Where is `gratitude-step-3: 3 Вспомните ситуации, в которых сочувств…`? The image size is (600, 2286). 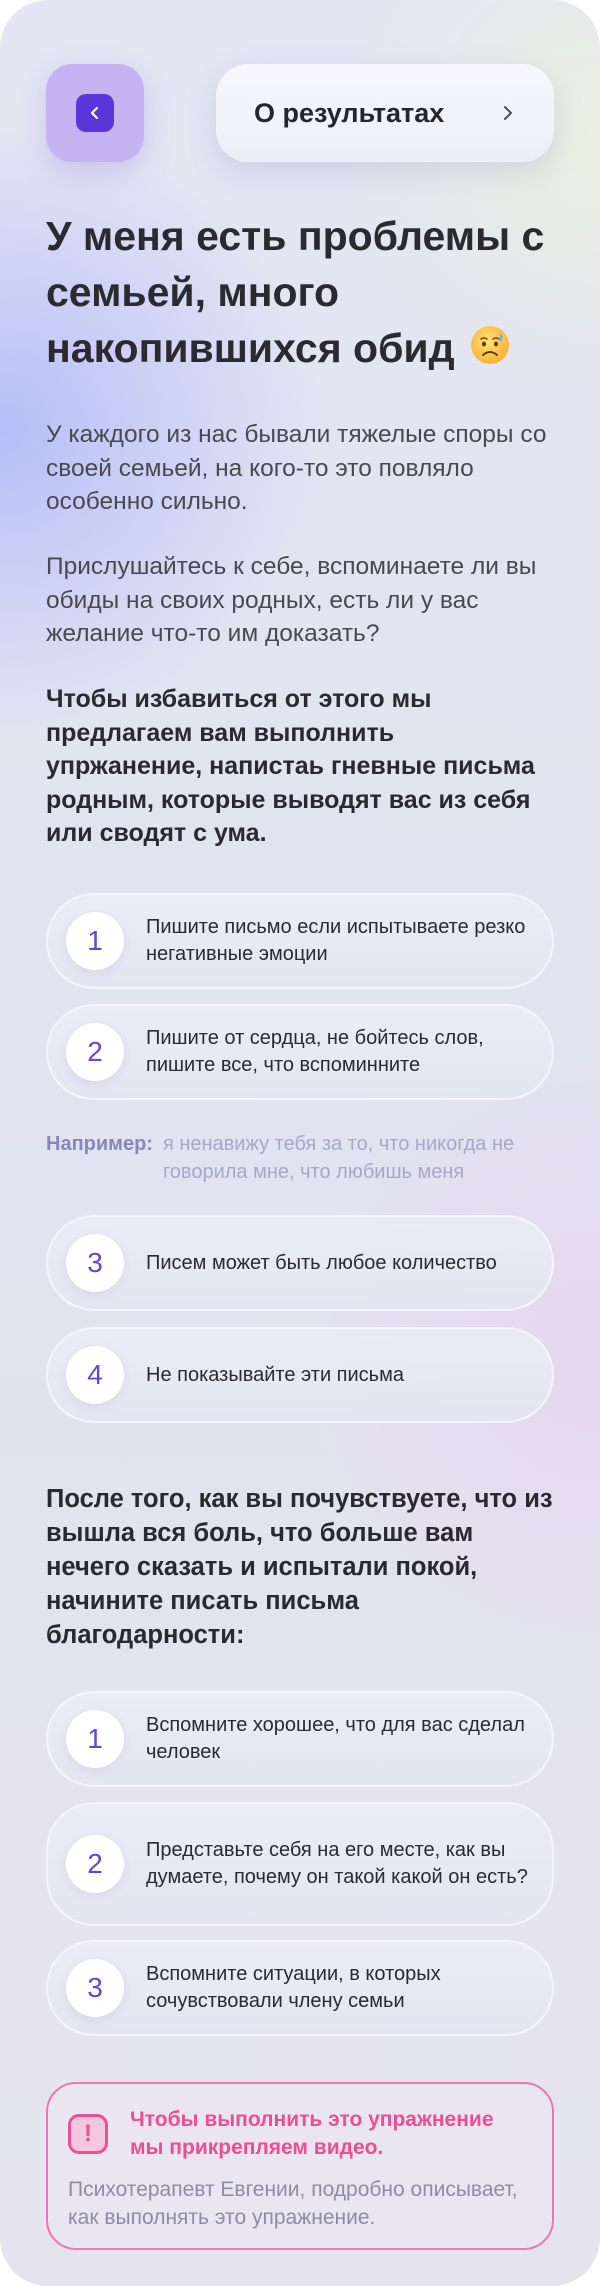
gratitude-step-3: 3 Вспомните ситуации, в которых сочувств… is located at coordinates (300, 1988).